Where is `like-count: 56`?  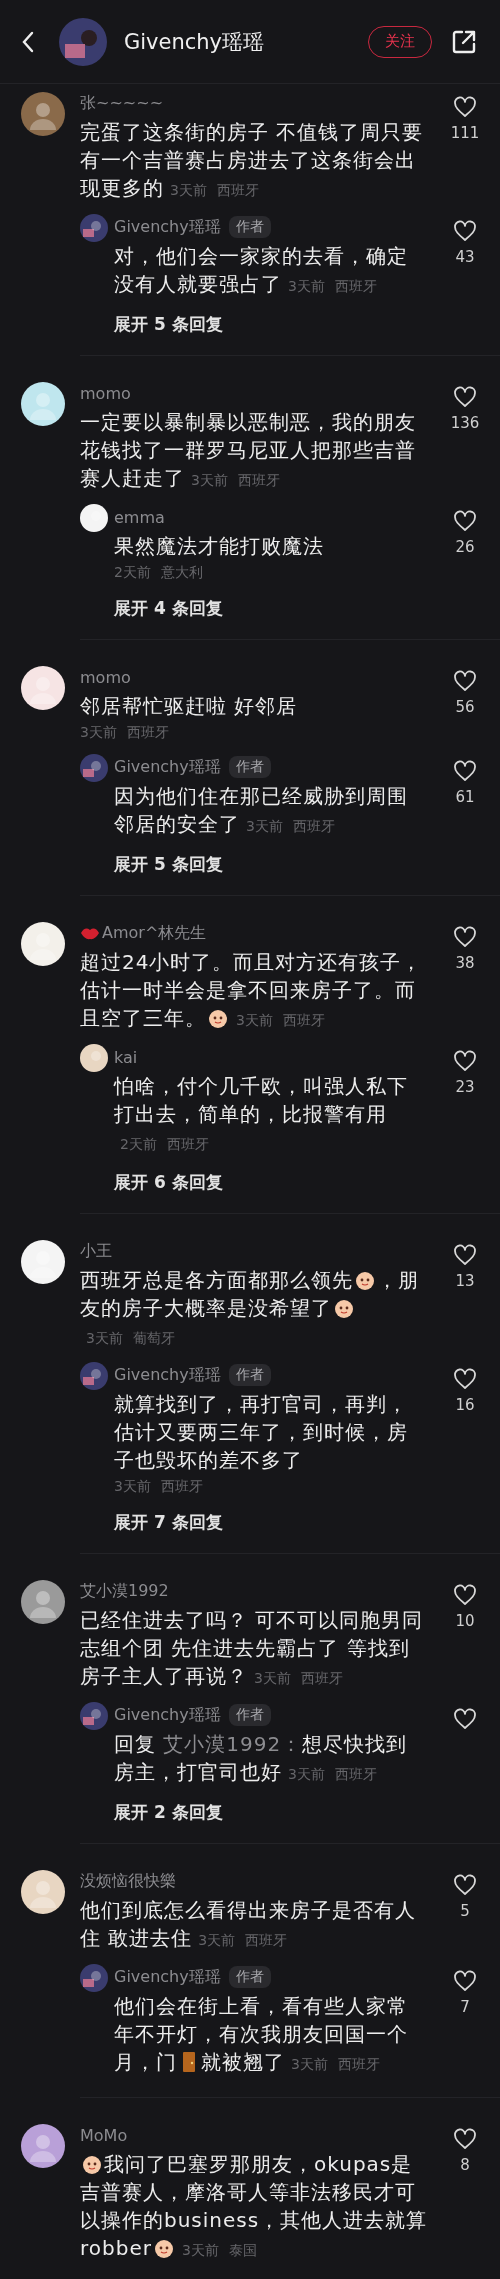
like-count: 56 is located at coordinates (465, 707).